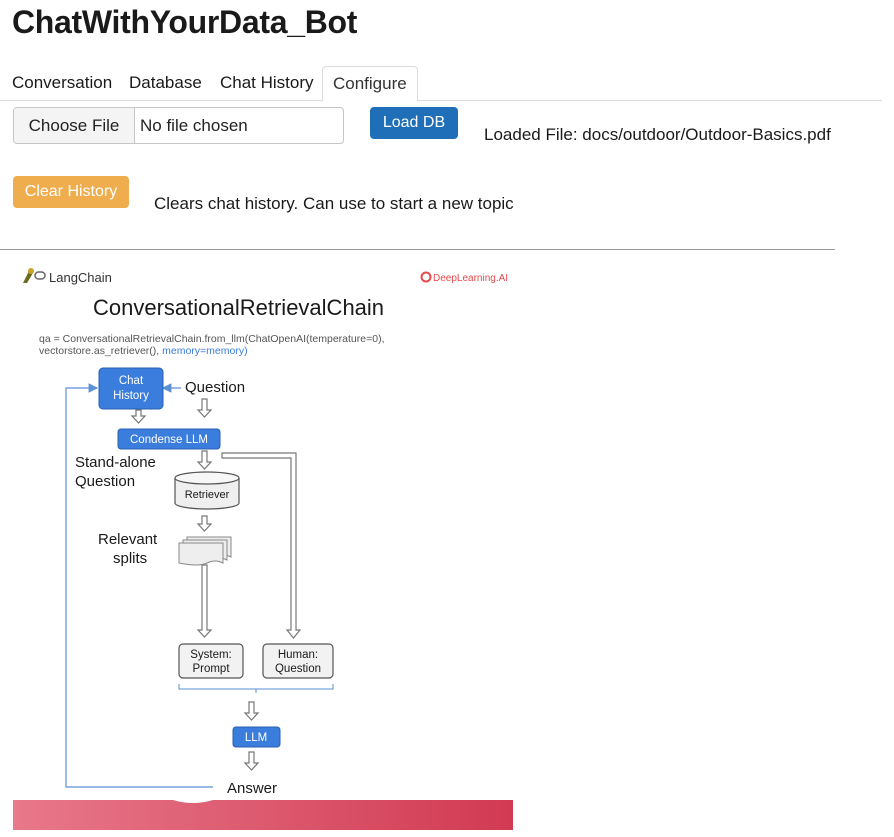  What do you see at coordinates (169, 440) in the screenshot?
I see `condense-llm-label: Condense LLM` at bounding box center [169, 440].